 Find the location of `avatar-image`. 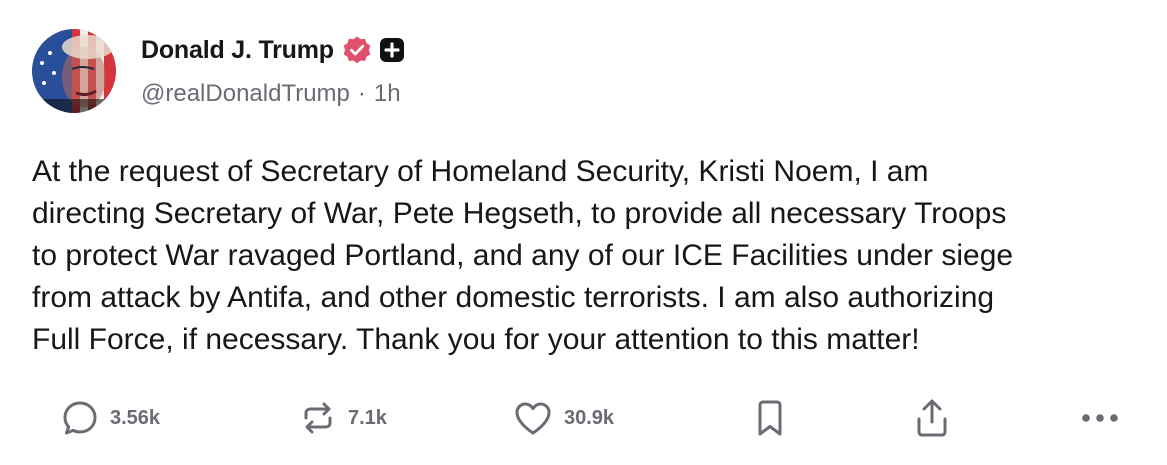

avatar-image is located at coordinates (74, 71).